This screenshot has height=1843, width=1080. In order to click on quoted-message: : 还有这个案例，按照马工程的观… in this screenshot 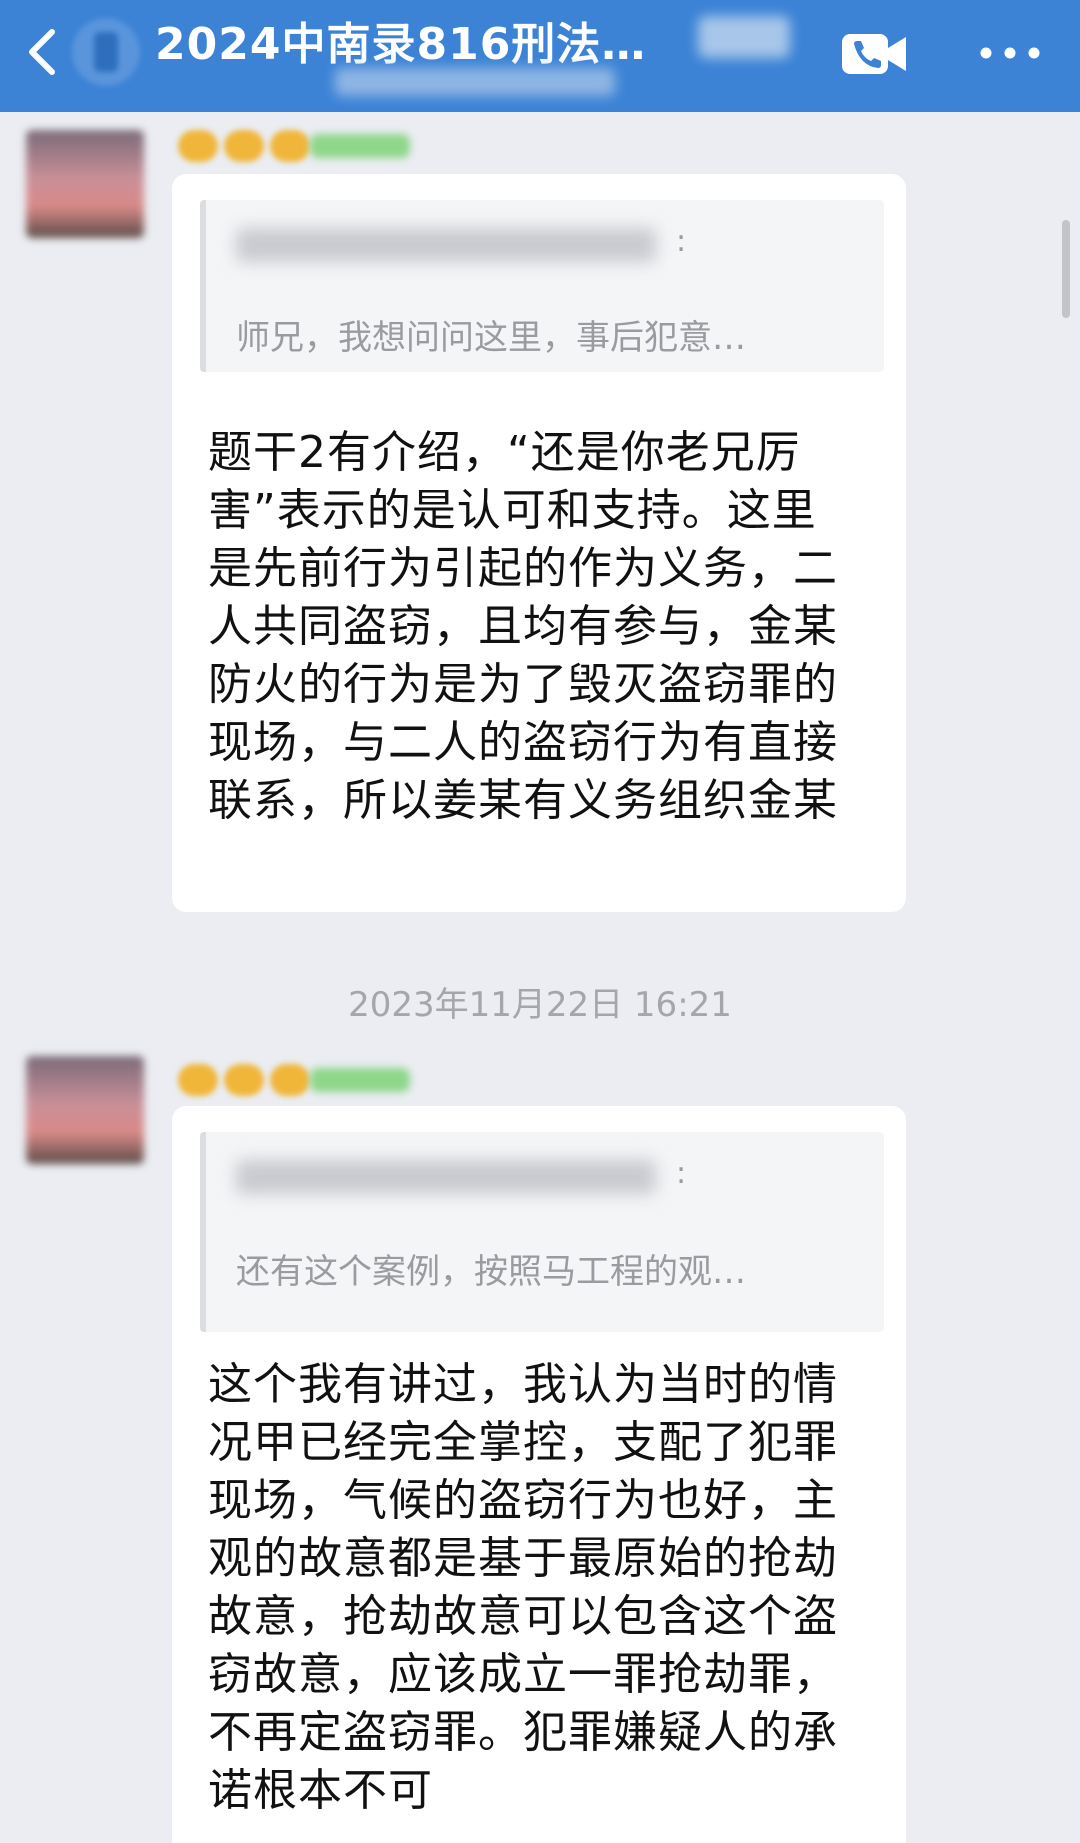, I will do `click(542, 1232)`.